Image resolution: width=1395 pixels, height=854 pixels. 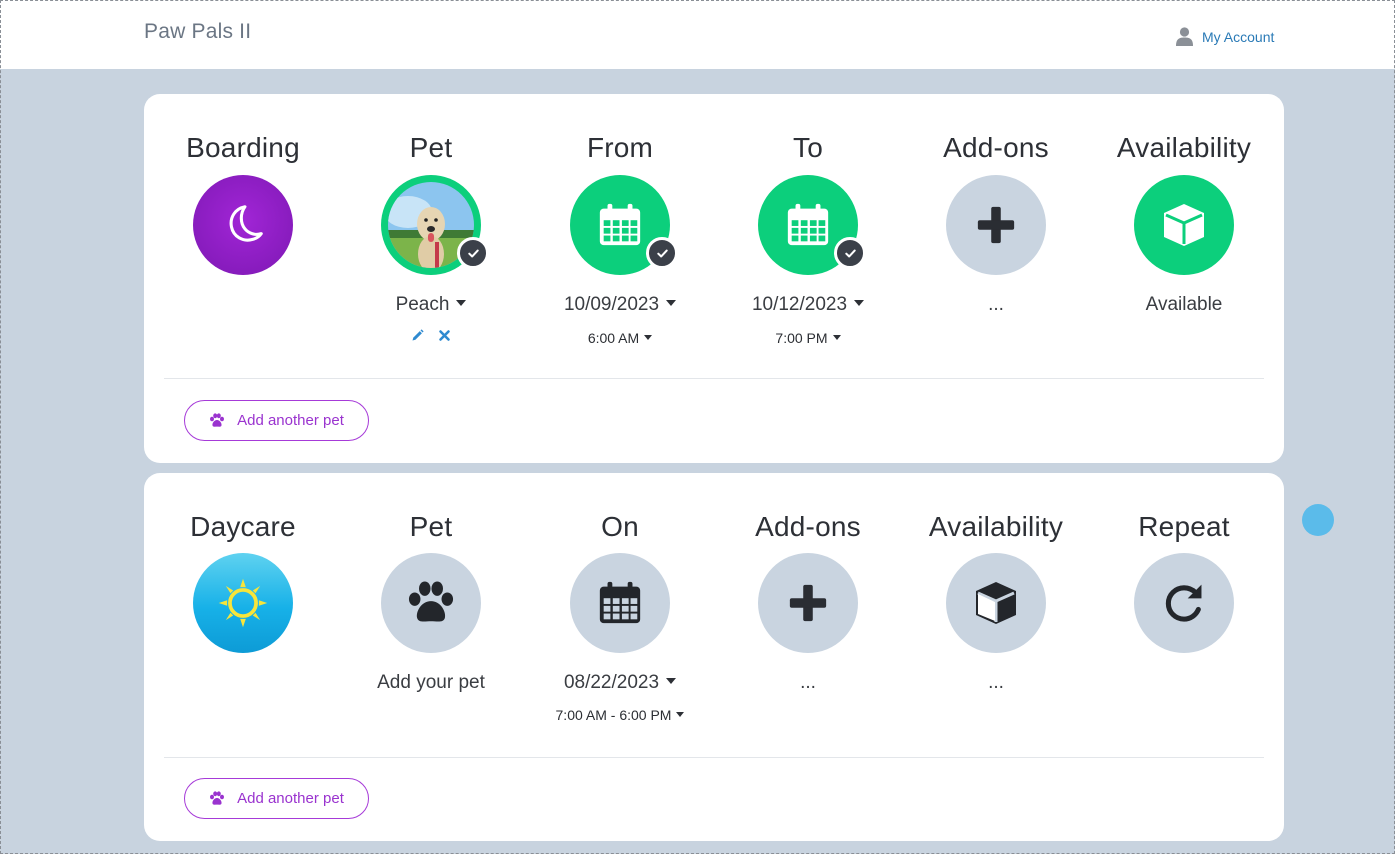 What do you see at coordinates (435, 225) in the screenshot?
I see `boarding-pet-button` at bounding box center [435, 225].